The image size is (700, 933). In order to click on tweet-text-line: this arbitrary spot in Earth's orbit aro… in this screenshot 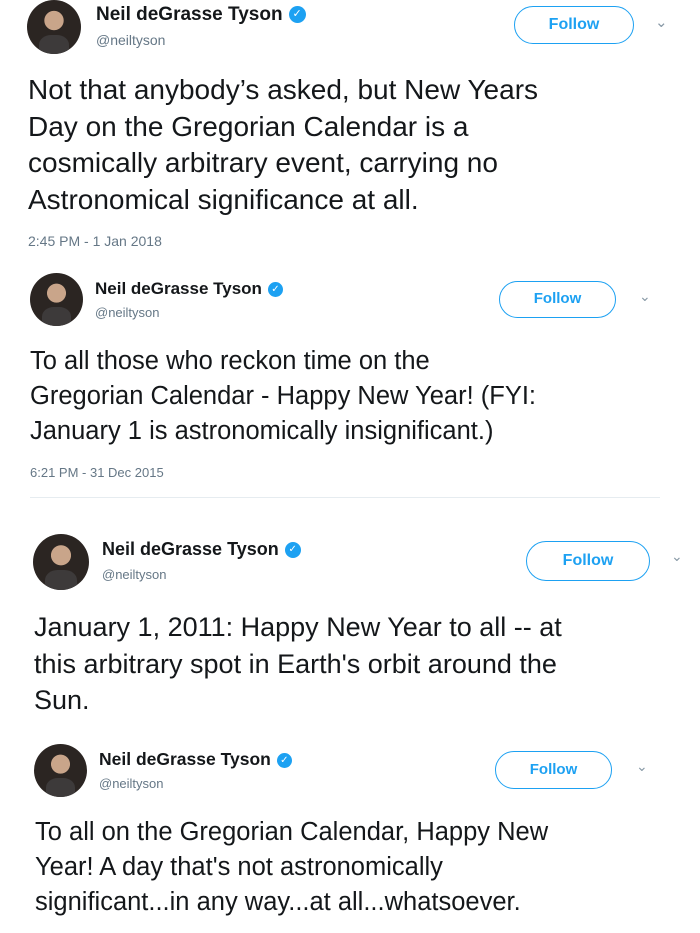, I will do `click(295, 663)`.